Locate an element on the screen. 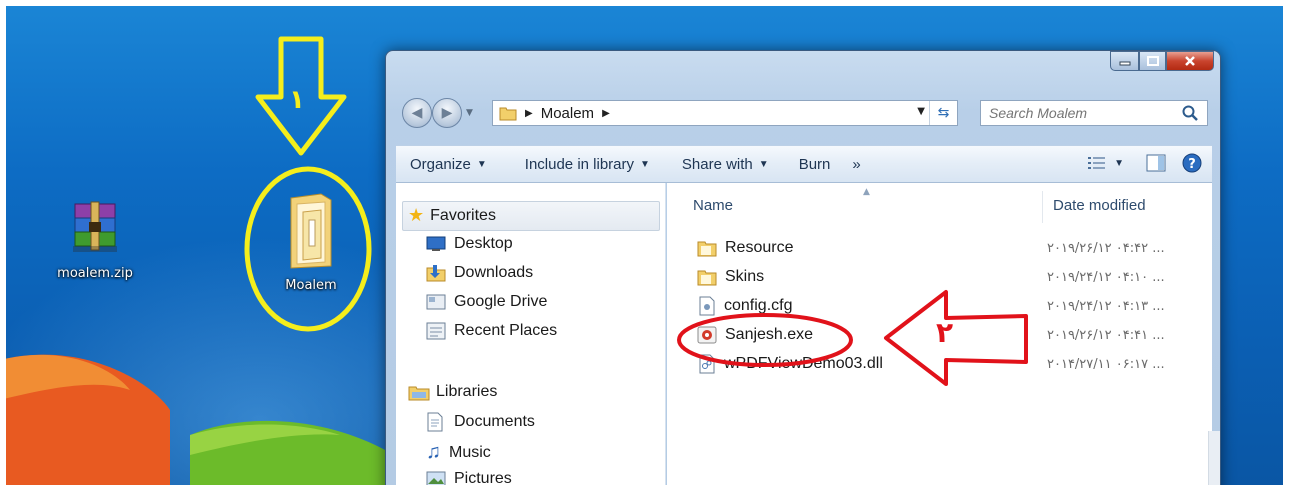  refresh-button: ⇆ is located at coordinates (943, 113).